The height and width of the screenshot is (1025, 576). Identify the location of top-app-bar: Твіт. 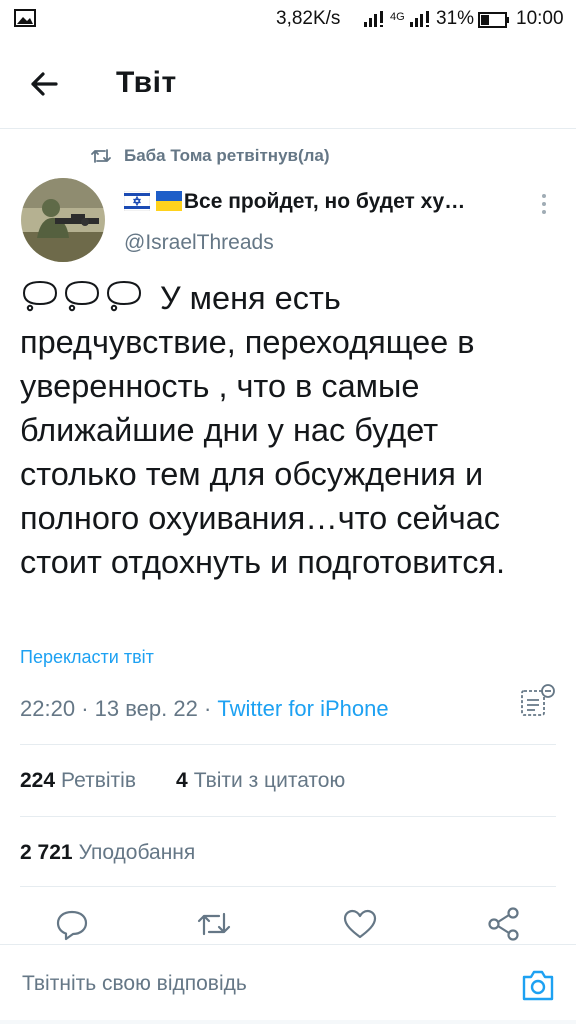
(288, 84).